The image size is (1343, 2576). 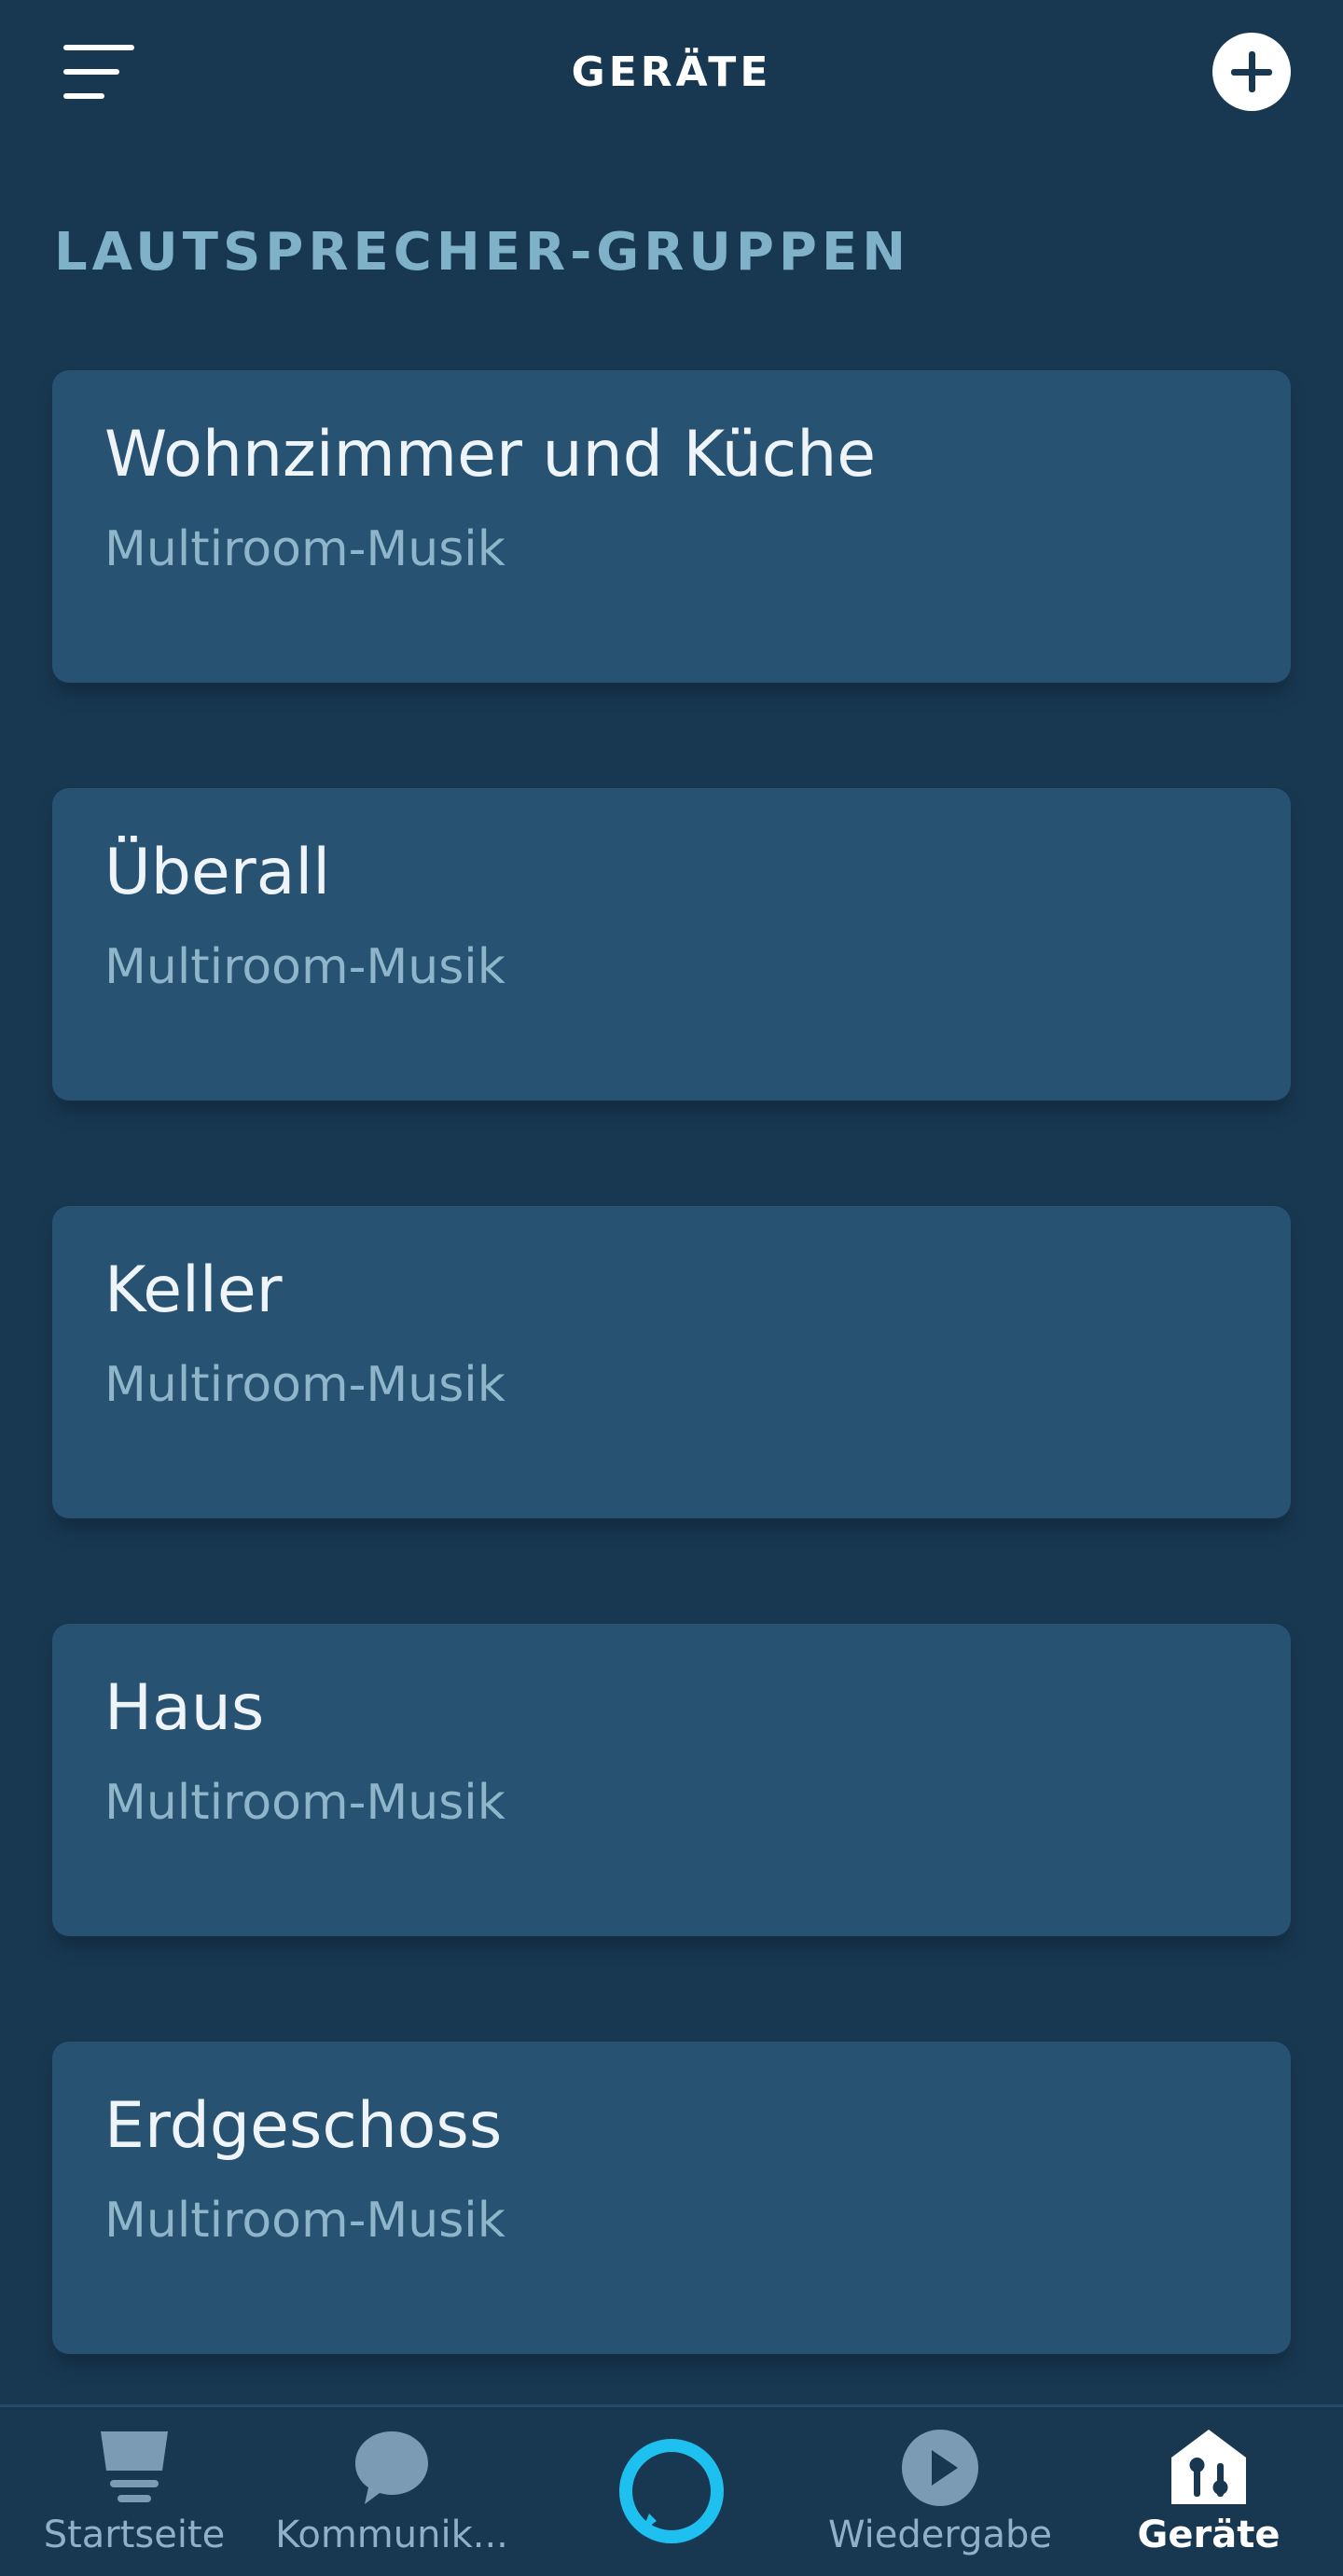 What do you see at coordinates (672, 1780) in the screenshot?
I see `speaker-group-card: Haus Multiroom-Musik` at bounding box center [672, 1780].